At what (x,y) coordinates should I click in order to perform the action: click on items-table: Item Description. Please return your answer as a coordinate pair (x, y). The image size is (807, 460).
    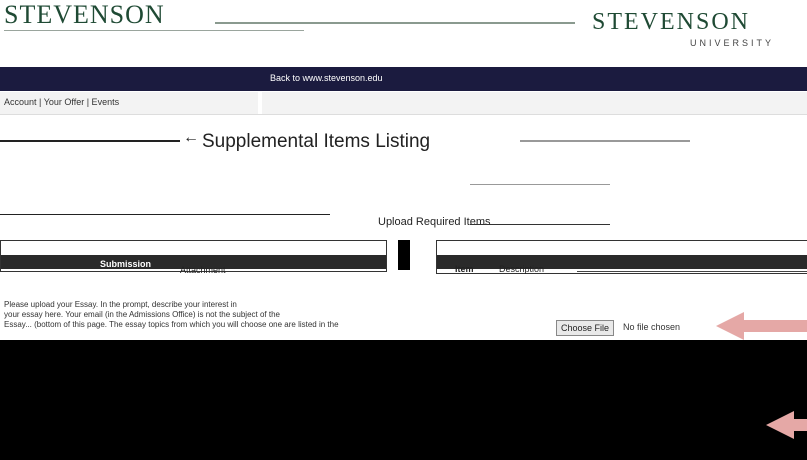
    Looking at the image, I should click on (621, 257).